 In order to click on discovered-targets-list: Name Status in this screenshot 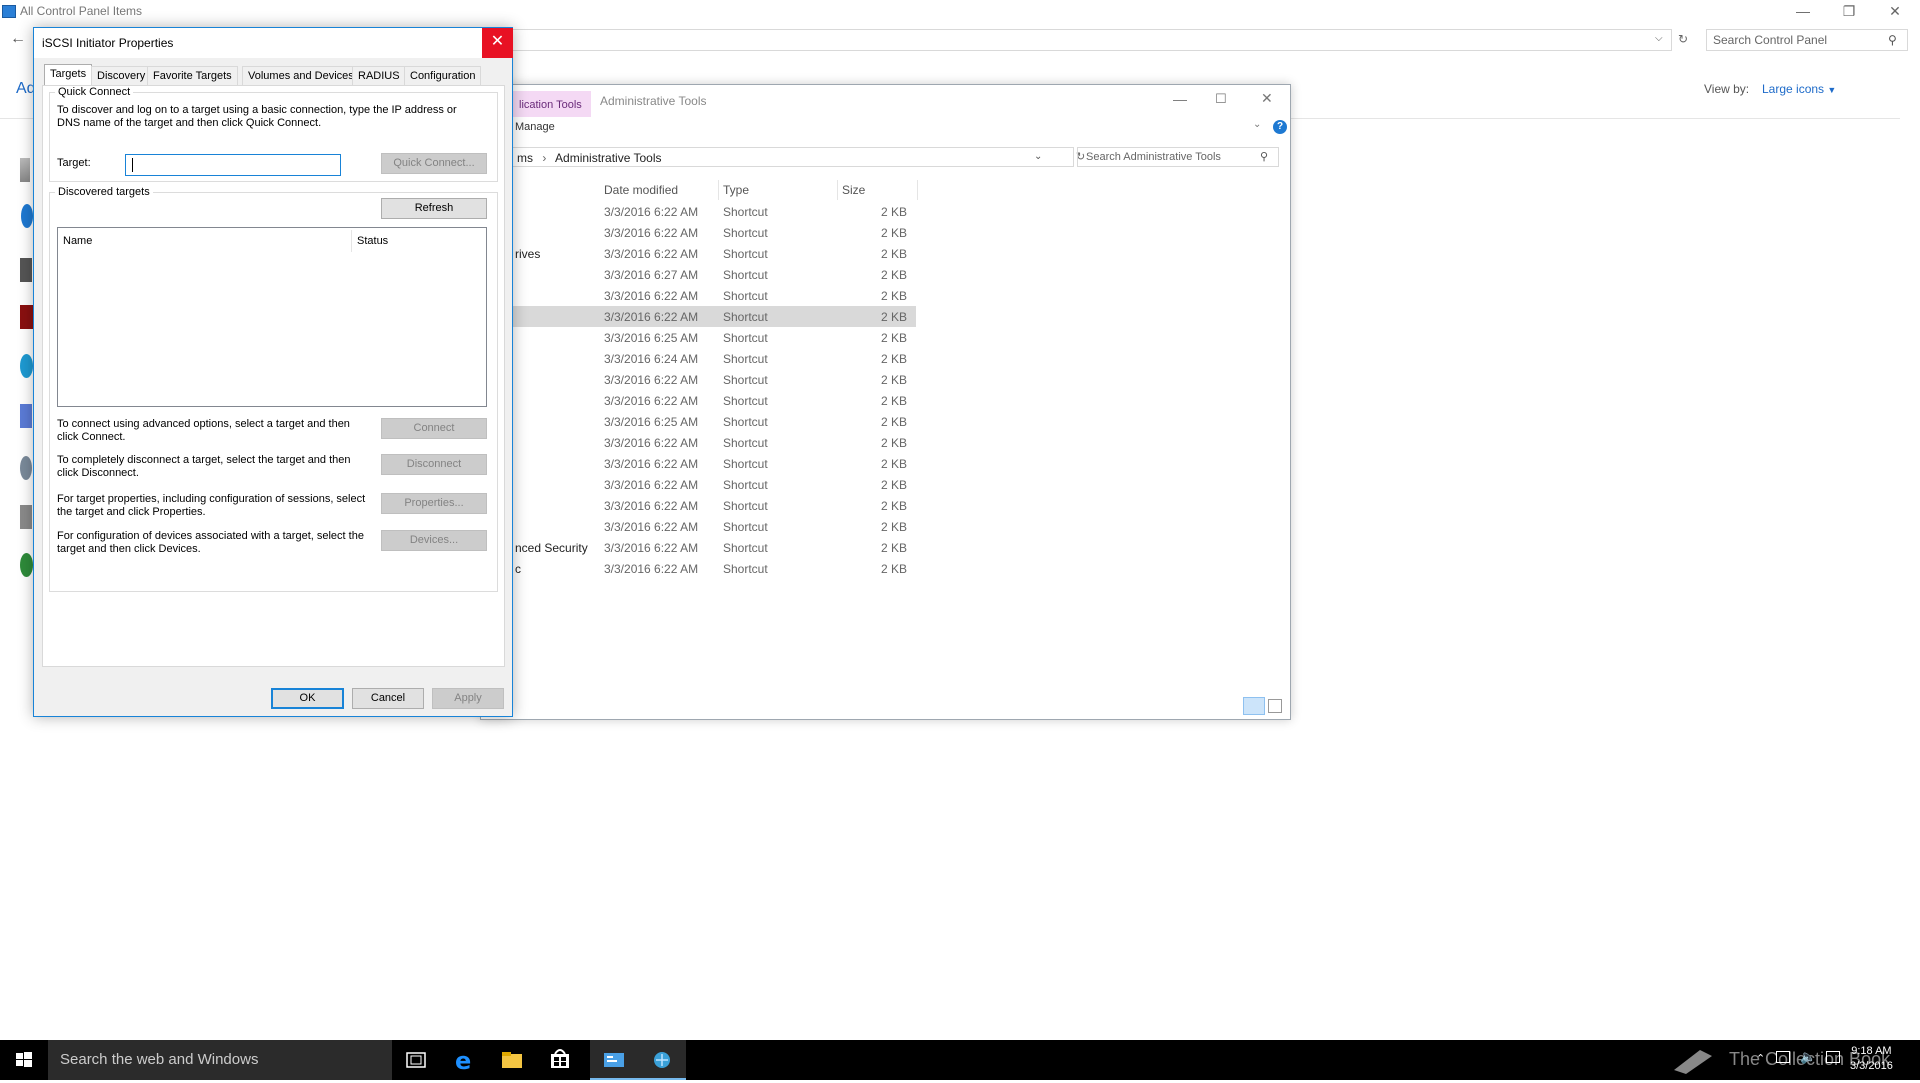, I will do `click(272, 317)`.